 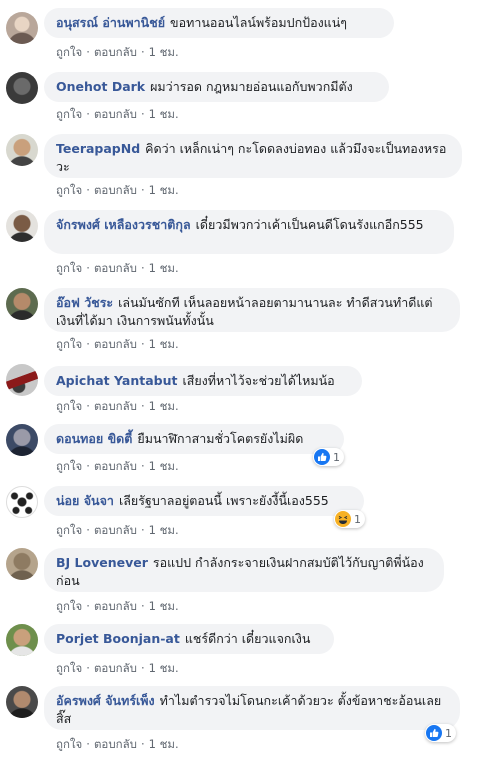 I want to click on comment-text: เดี๋ยวมีพวกว่าเค้าเป็นคนดีโดนรังแกอีก555, so click(x=309, y=224).